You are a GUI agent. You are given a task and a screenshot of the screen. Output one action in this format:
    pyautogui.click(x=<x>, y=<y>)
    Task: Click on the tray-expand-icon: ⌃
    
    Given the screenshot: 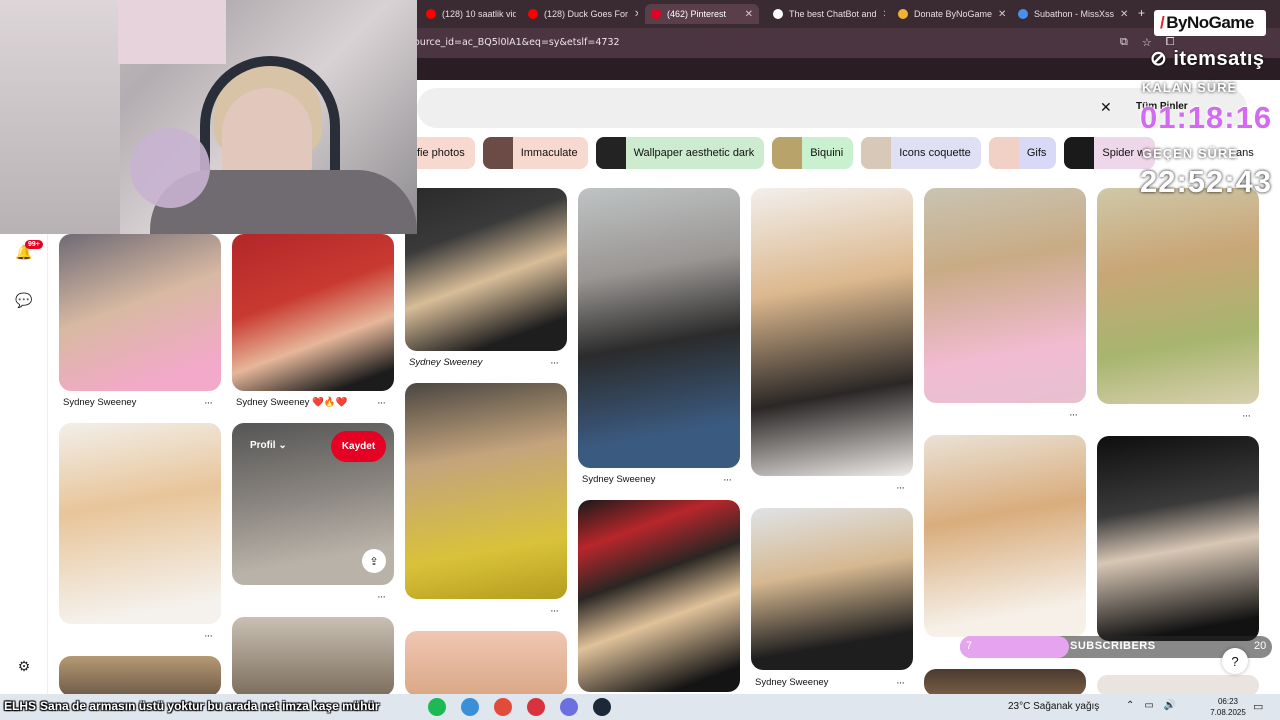 What is the action you would take?
    pyautogui.click(x=1130, y=705)
    